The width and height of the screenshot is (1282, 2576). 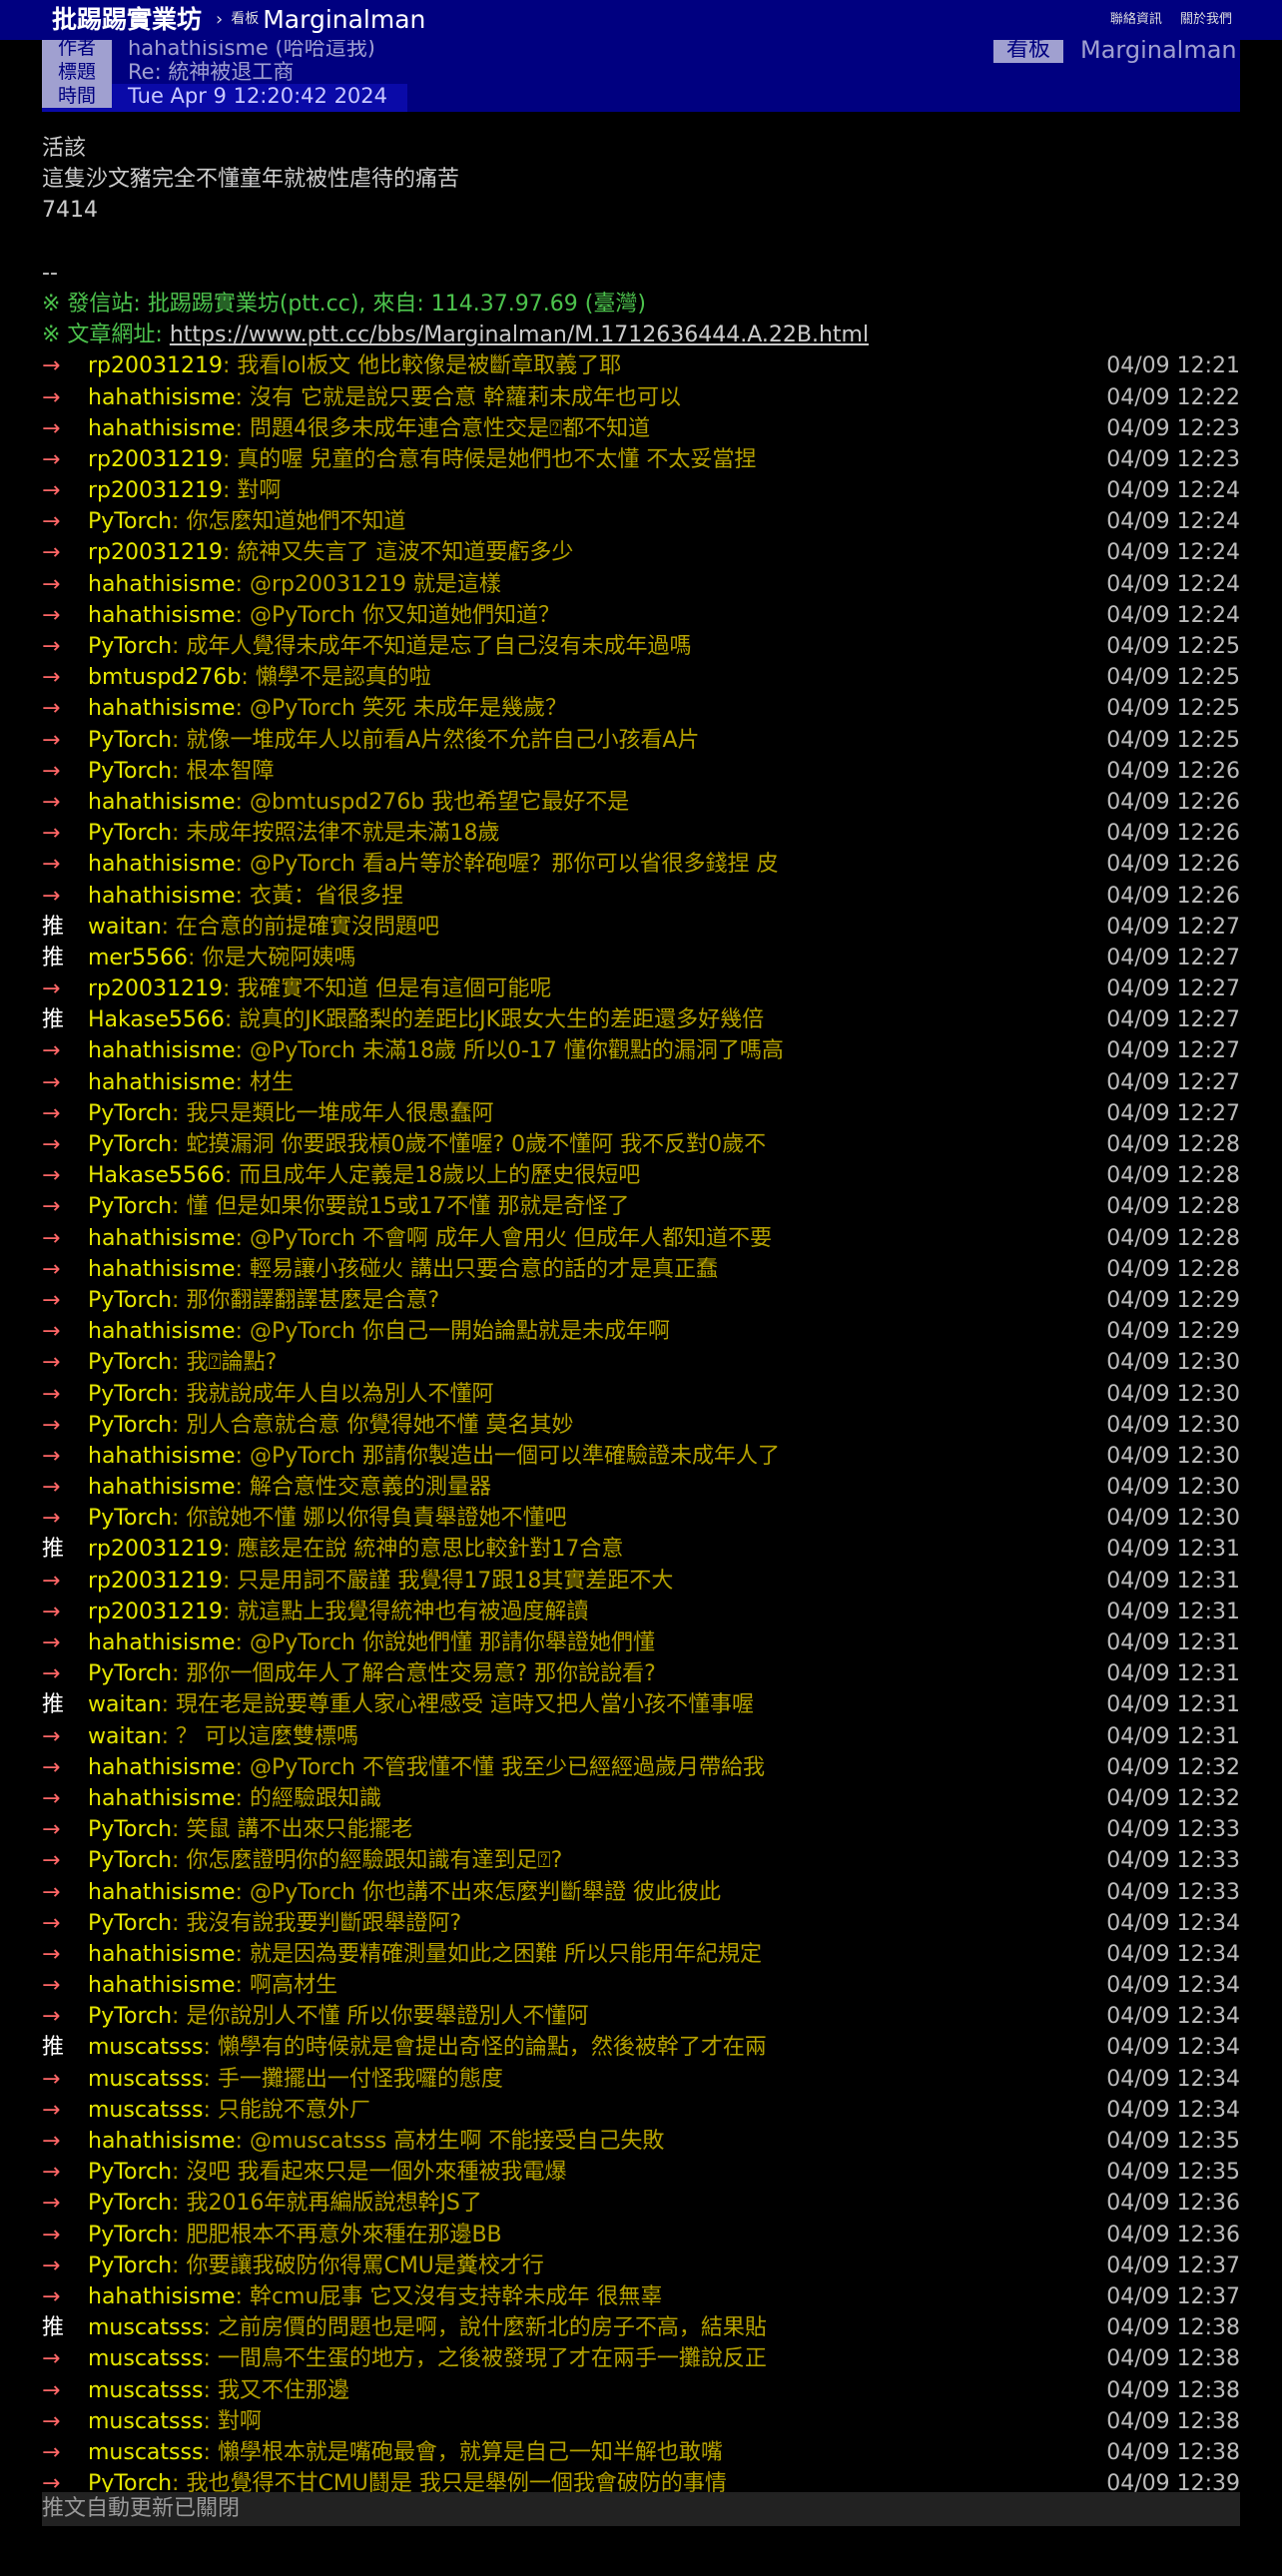 I want to click on push-content: : 解合意性交意義的測量器, so click(x=363, y=1488).